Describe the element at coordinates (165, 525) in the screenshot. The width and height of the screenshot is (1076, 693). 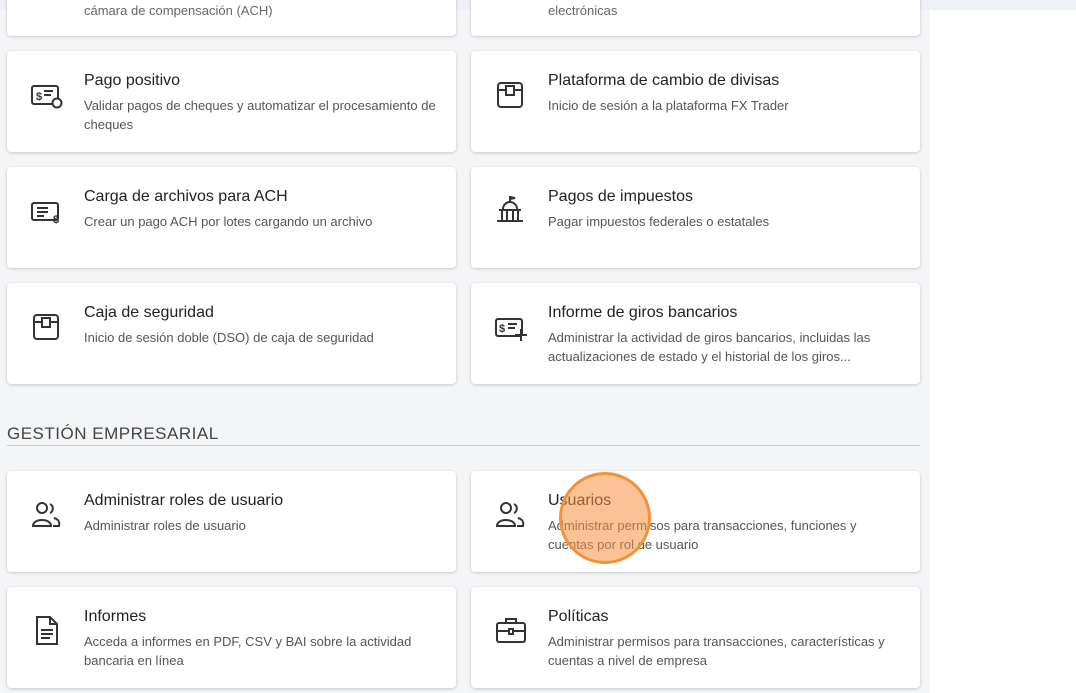
I see `card-description: Administrar roles de usuario` at that location.